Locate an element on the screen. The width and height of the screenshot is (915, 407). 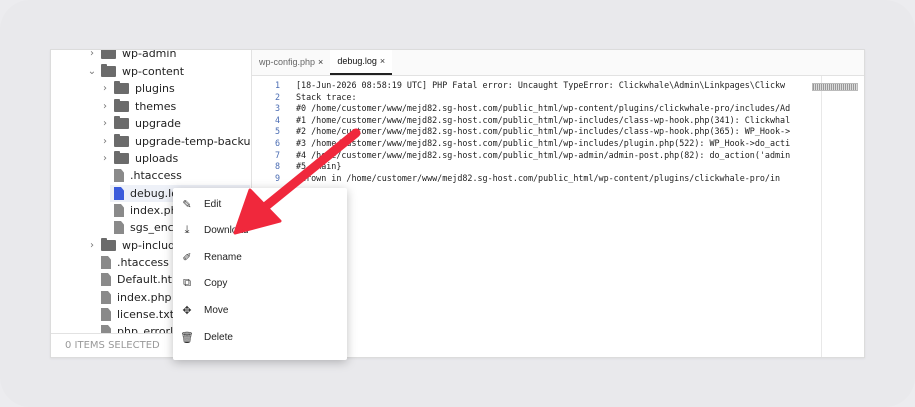
tree-item: › upgrade is located at coordinates (140, 123).